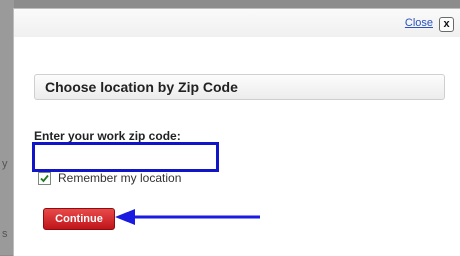  What do you see at coordinates (419, 23) in the screenshot?
I see `close-link: Close` at bounding box center [419, 23].